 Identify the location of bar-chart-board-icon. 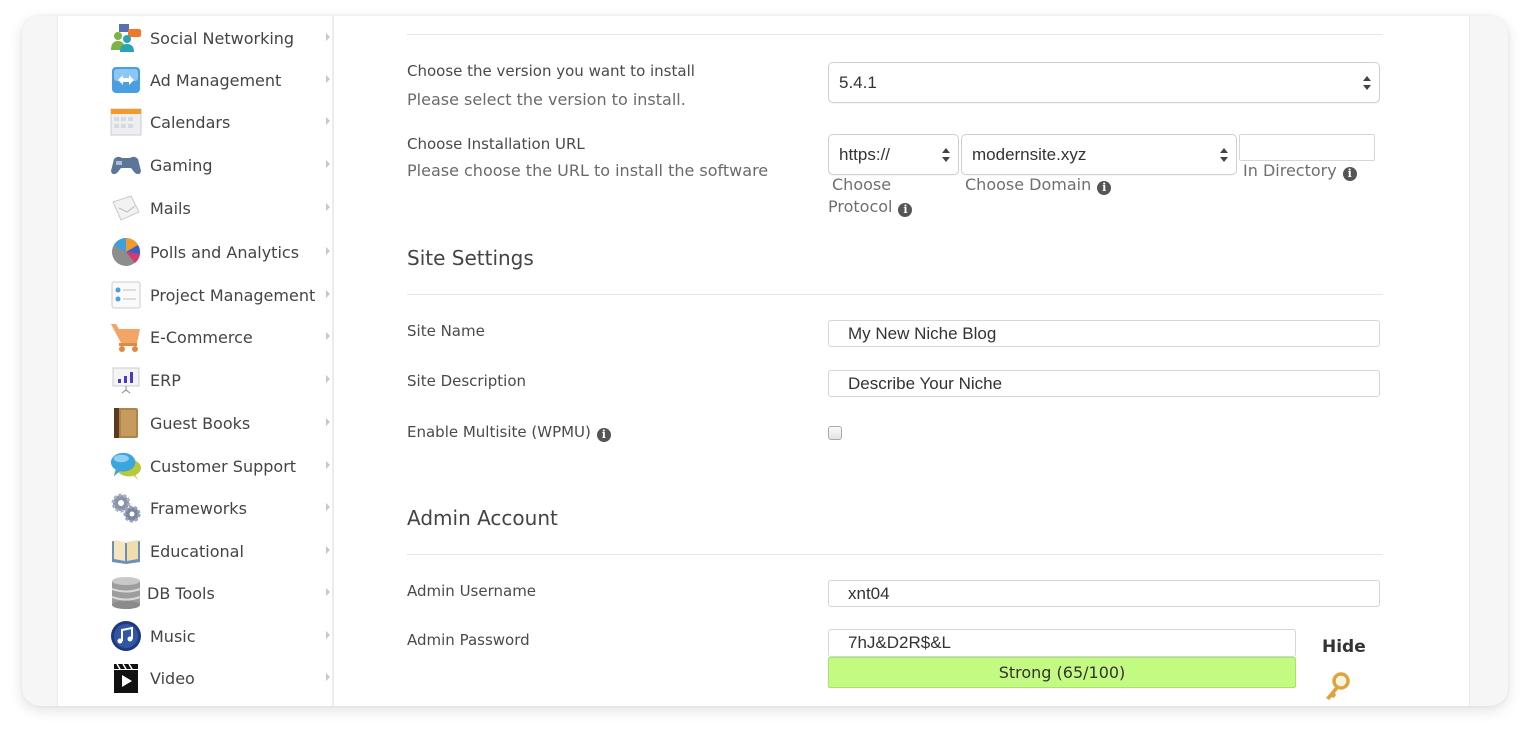
(126, 380).